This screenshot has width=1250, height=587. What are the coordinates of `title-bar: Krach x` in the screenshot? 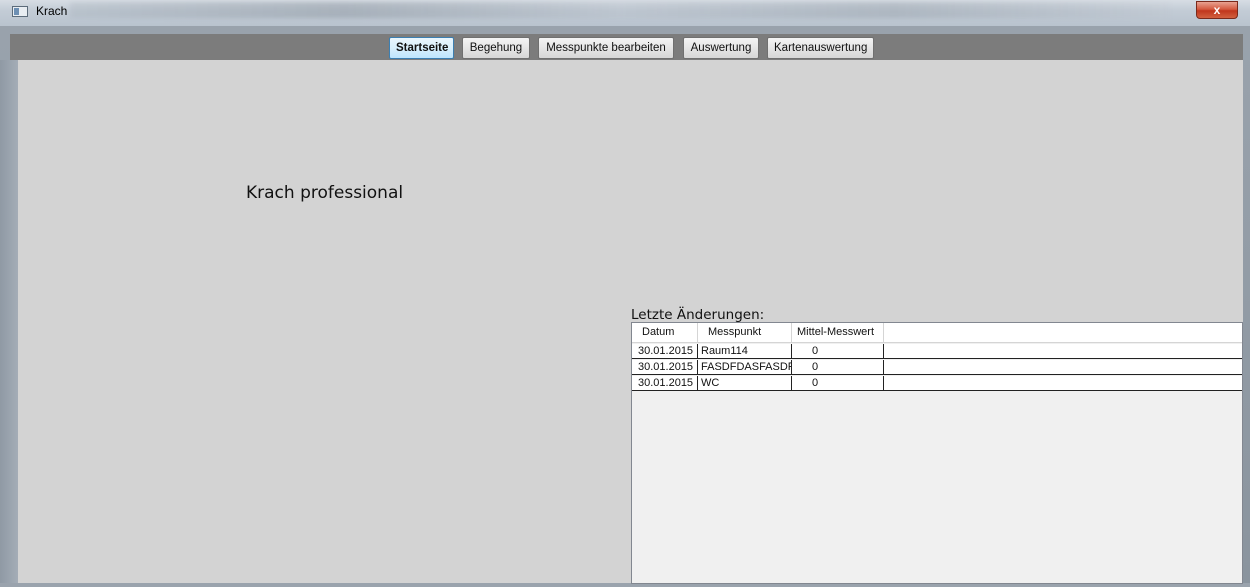 It's located at (625, 13).